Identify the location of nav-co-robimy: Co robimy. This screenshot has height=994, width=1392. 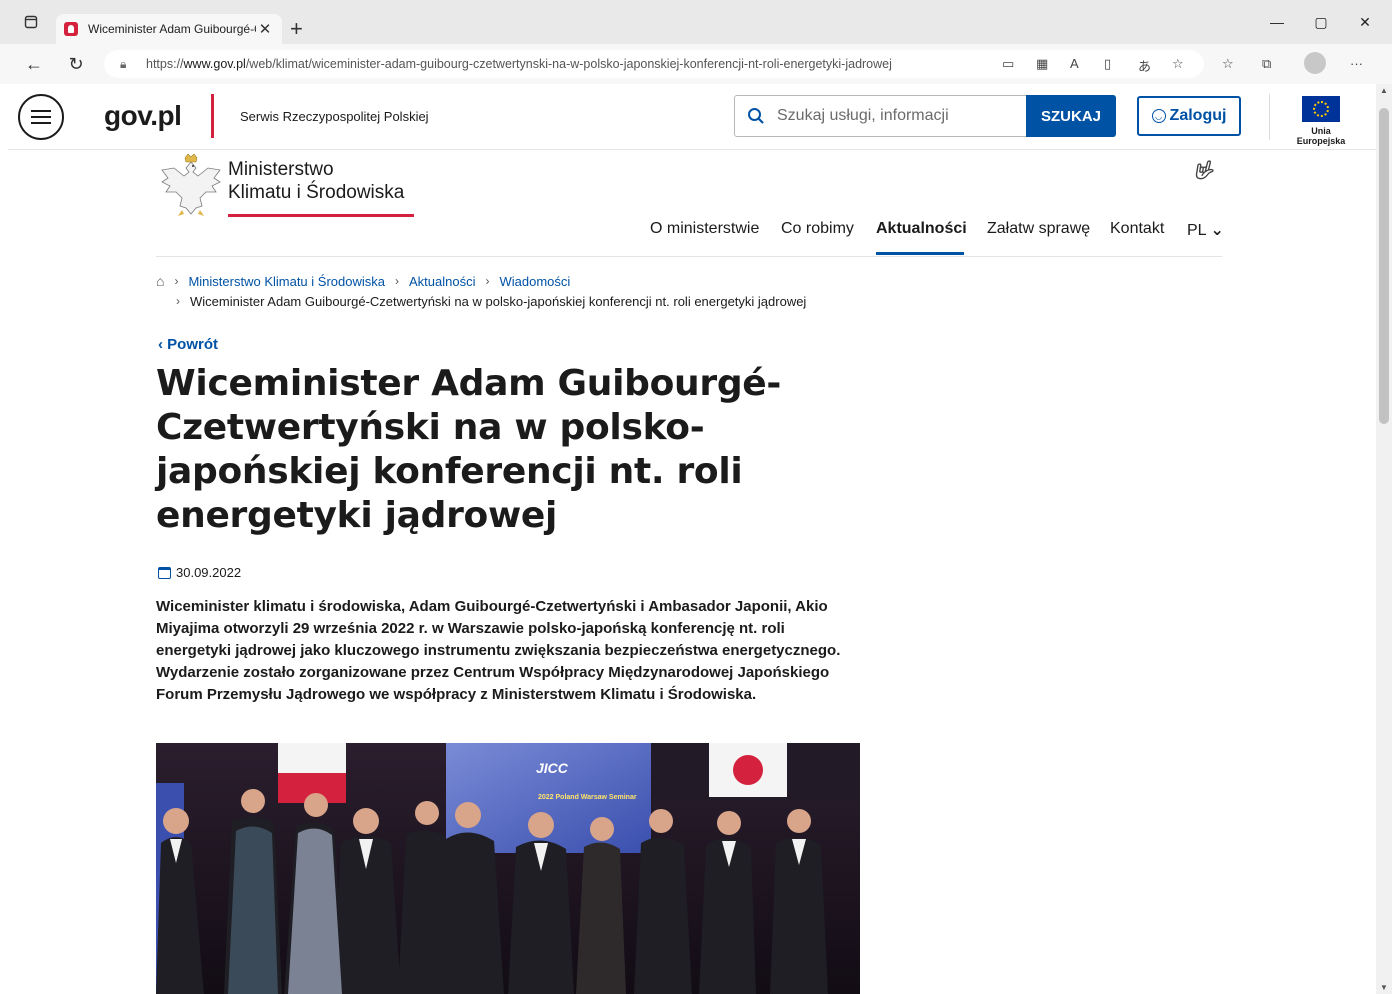
(817, 229).